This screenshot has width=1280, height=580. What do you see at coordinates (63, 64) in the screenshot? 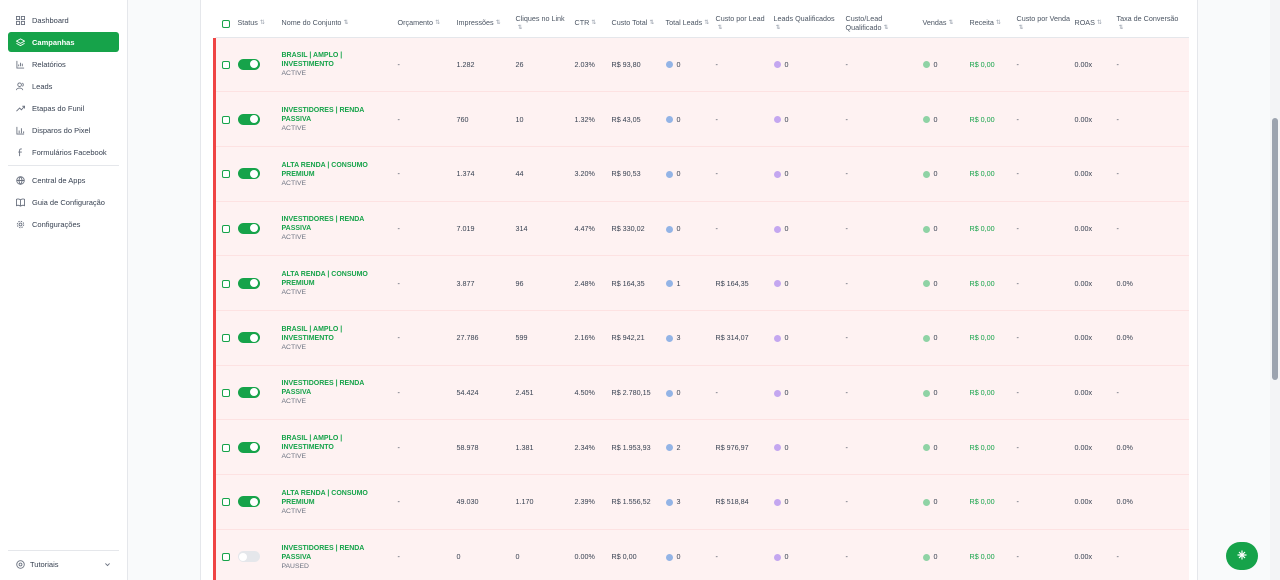
I see `sidebar-item-relatorios: Relatórios` at bounding box center [63, 64].